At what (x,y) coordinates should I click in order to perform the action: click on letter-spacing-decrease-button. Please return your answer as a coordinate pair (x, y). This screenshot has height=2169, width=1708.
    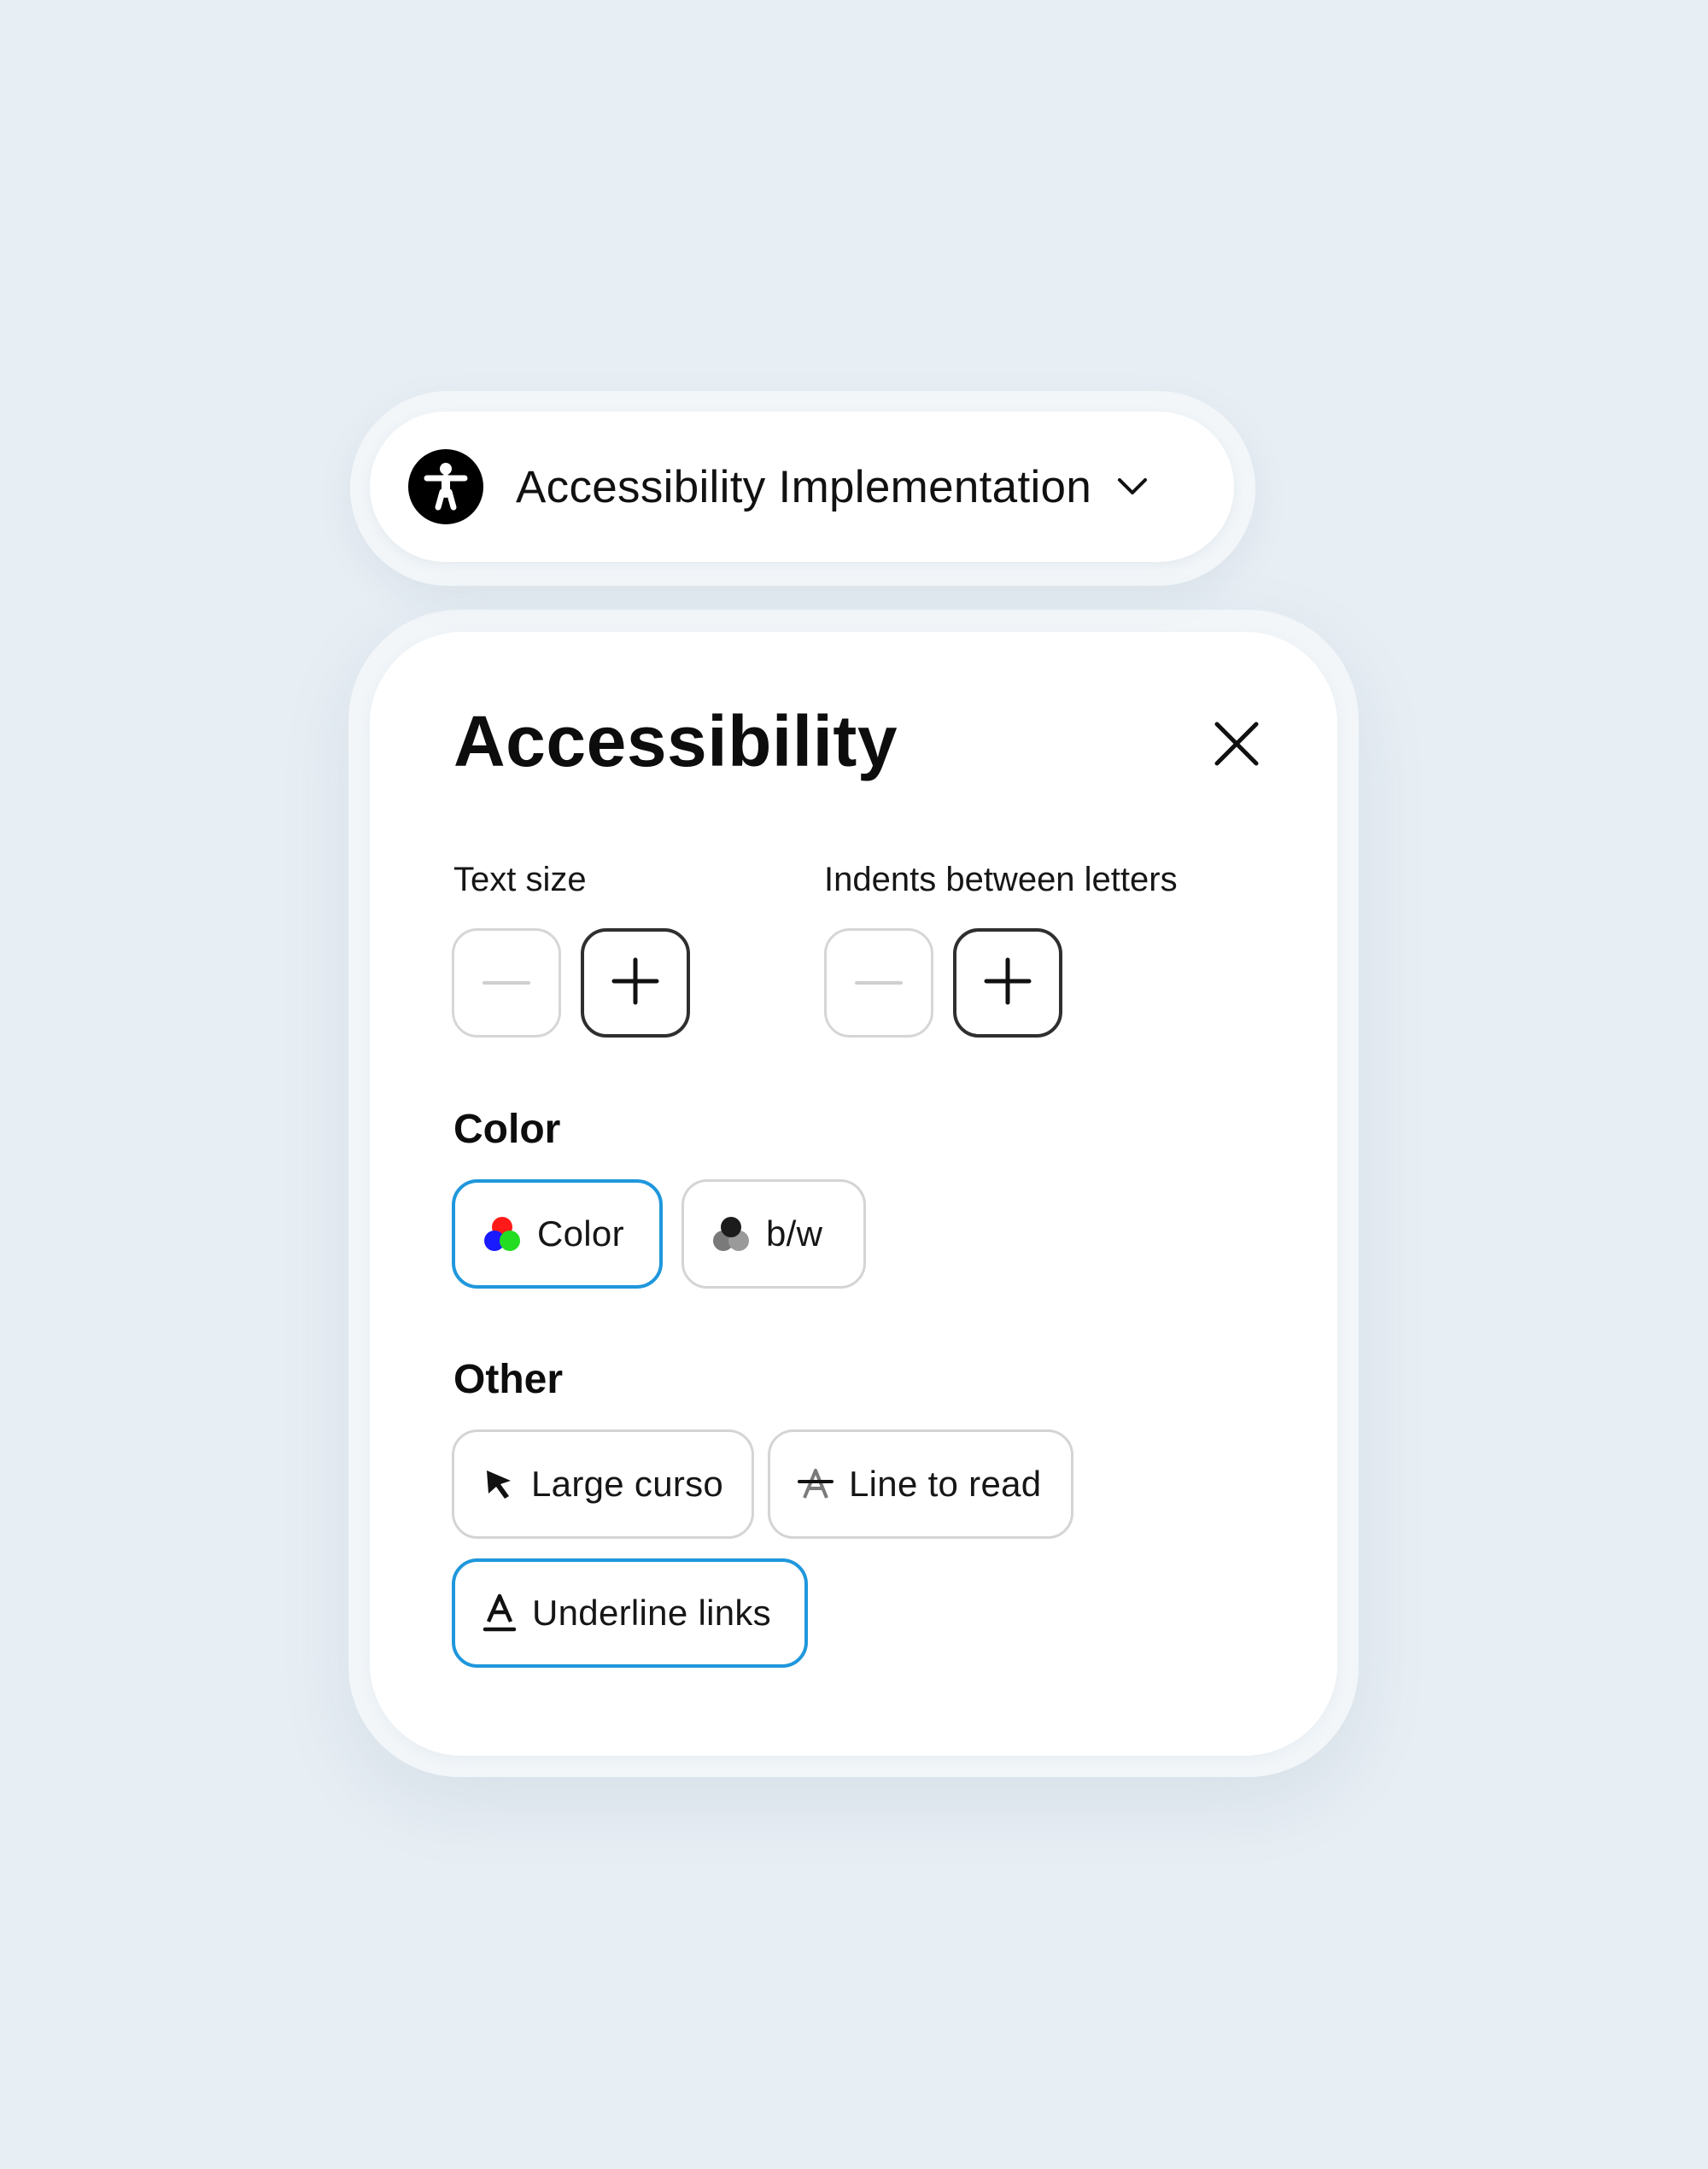
    Looking at the image, I should click on (878, 983).